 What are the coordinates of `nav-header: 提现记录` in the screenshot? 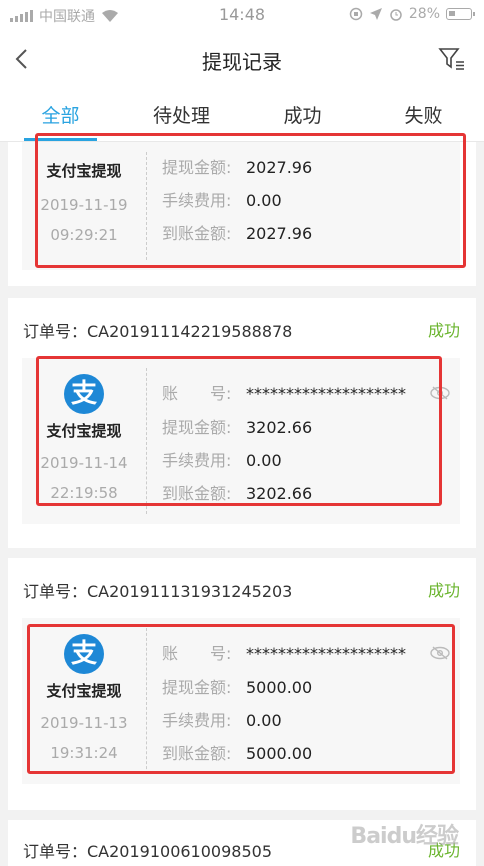 It's located at (242, 60).